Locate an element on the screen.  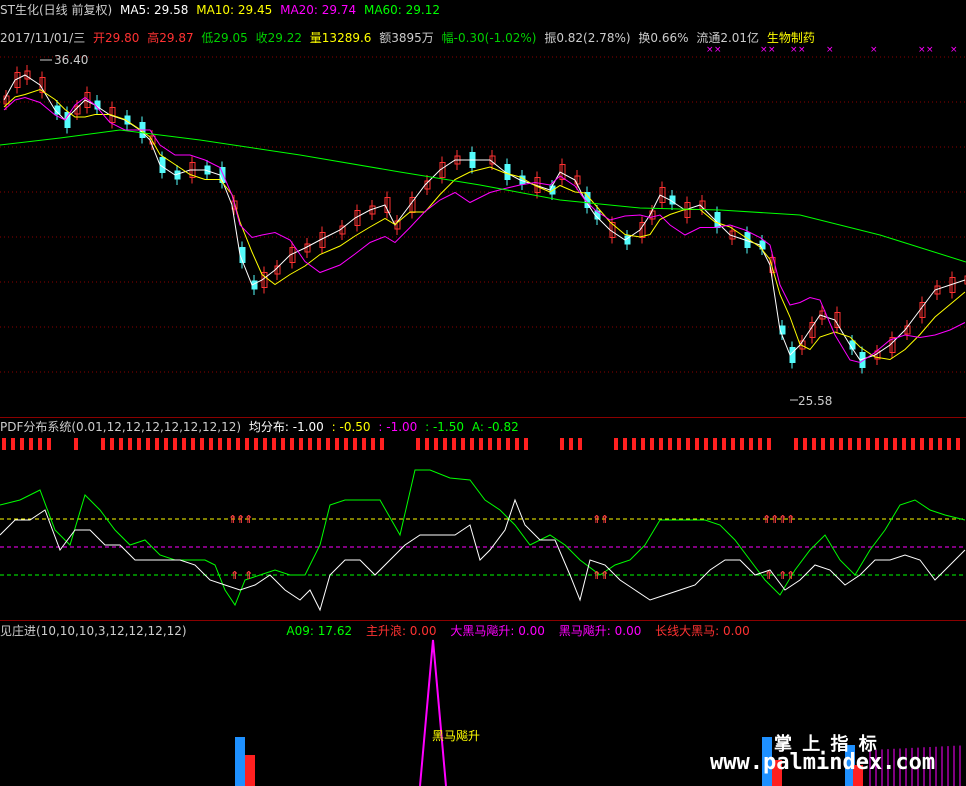
pdf-v1: : -0.50 is located at coordinates (351, 427).